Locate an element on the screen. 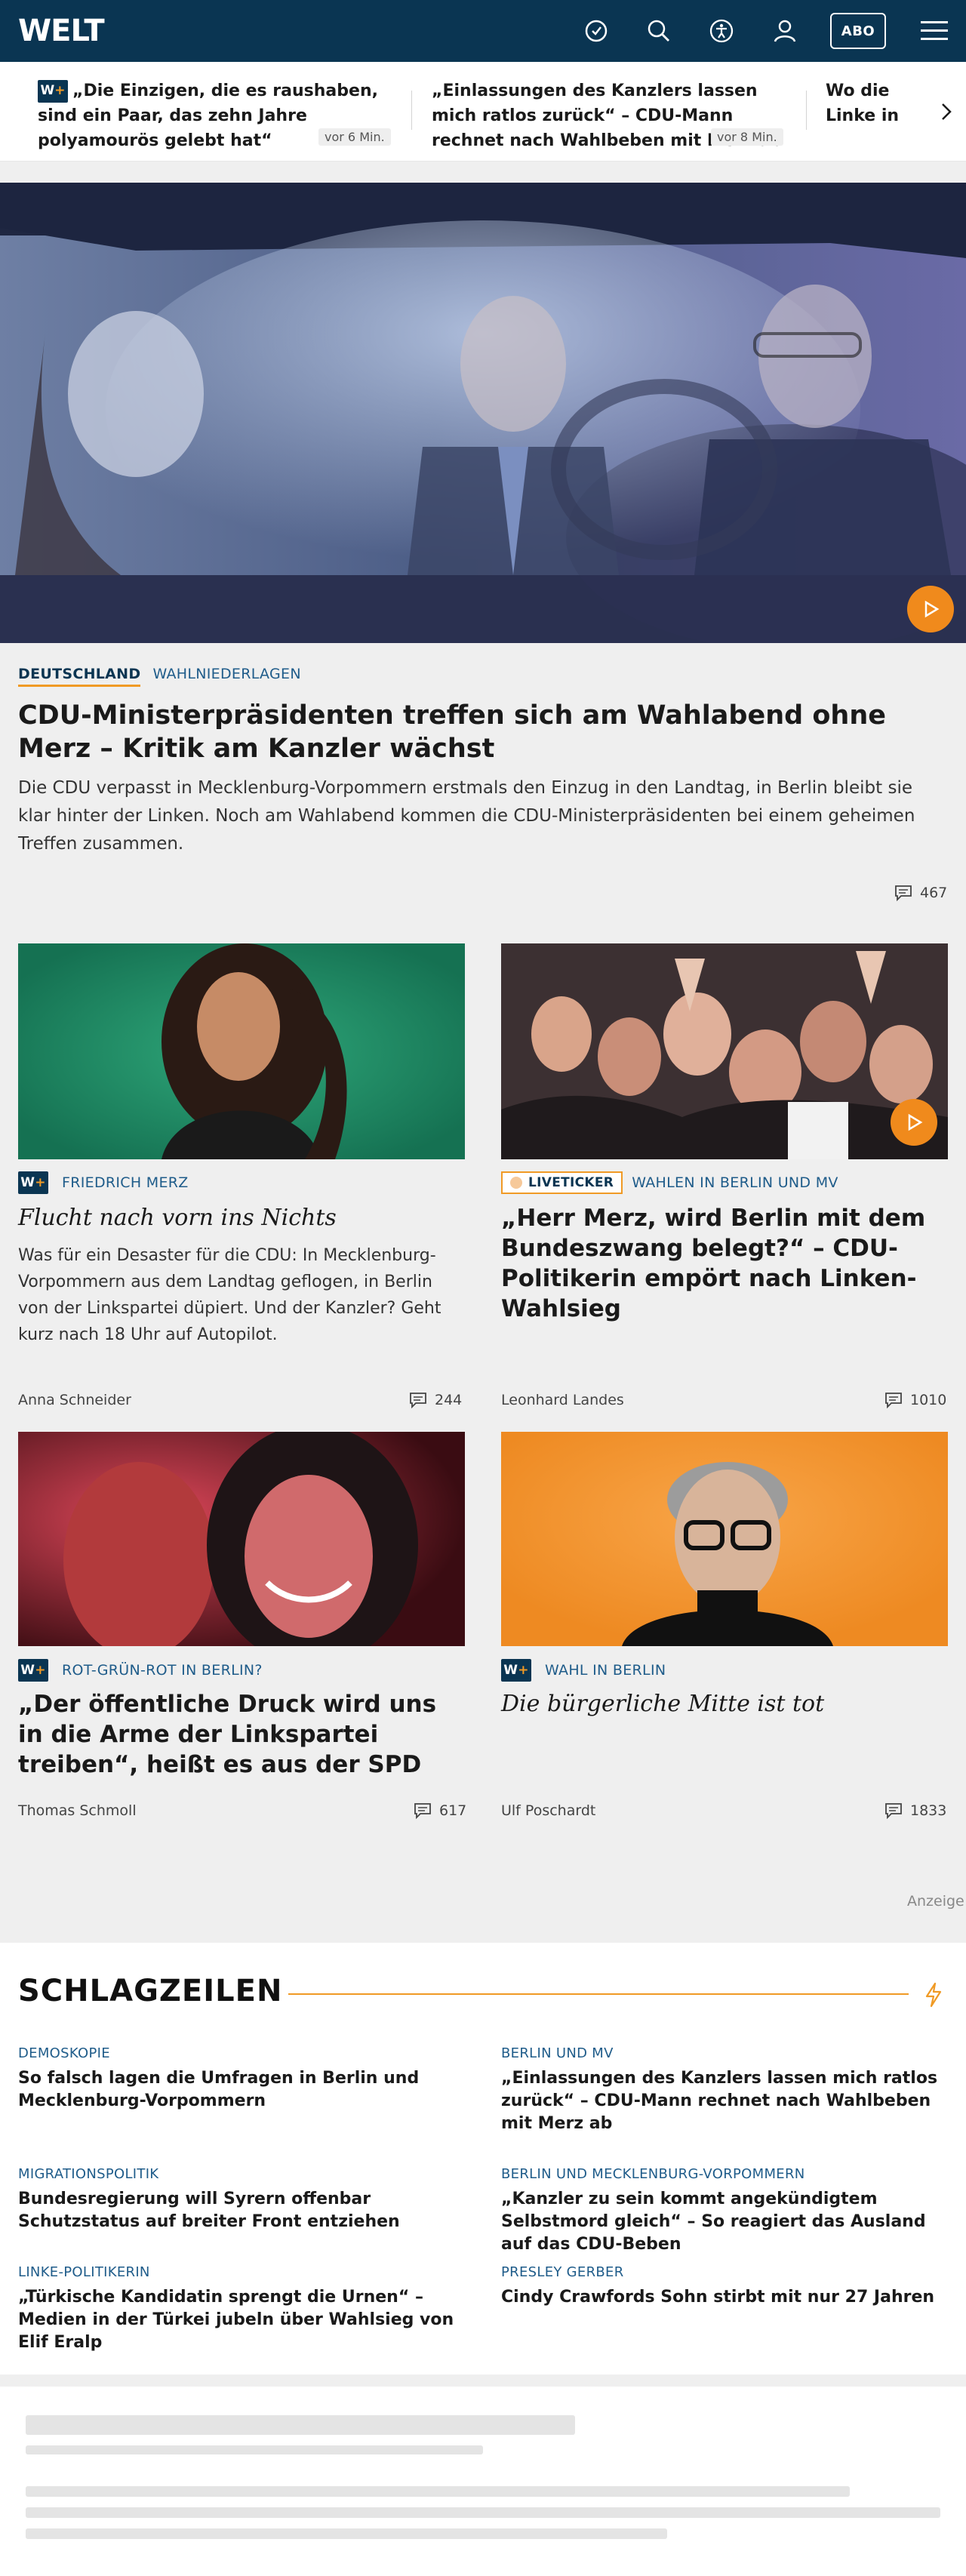 The width and height of the screenshot is (966, 2576). menu-icon is located at coordinates (934, 31).